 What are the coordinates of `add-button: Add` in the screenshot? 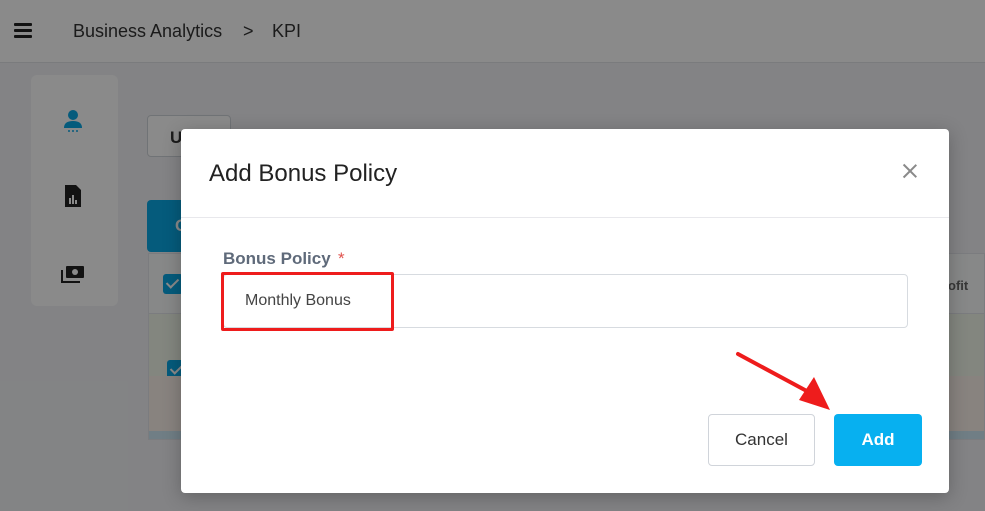 It's located at (878, 440).